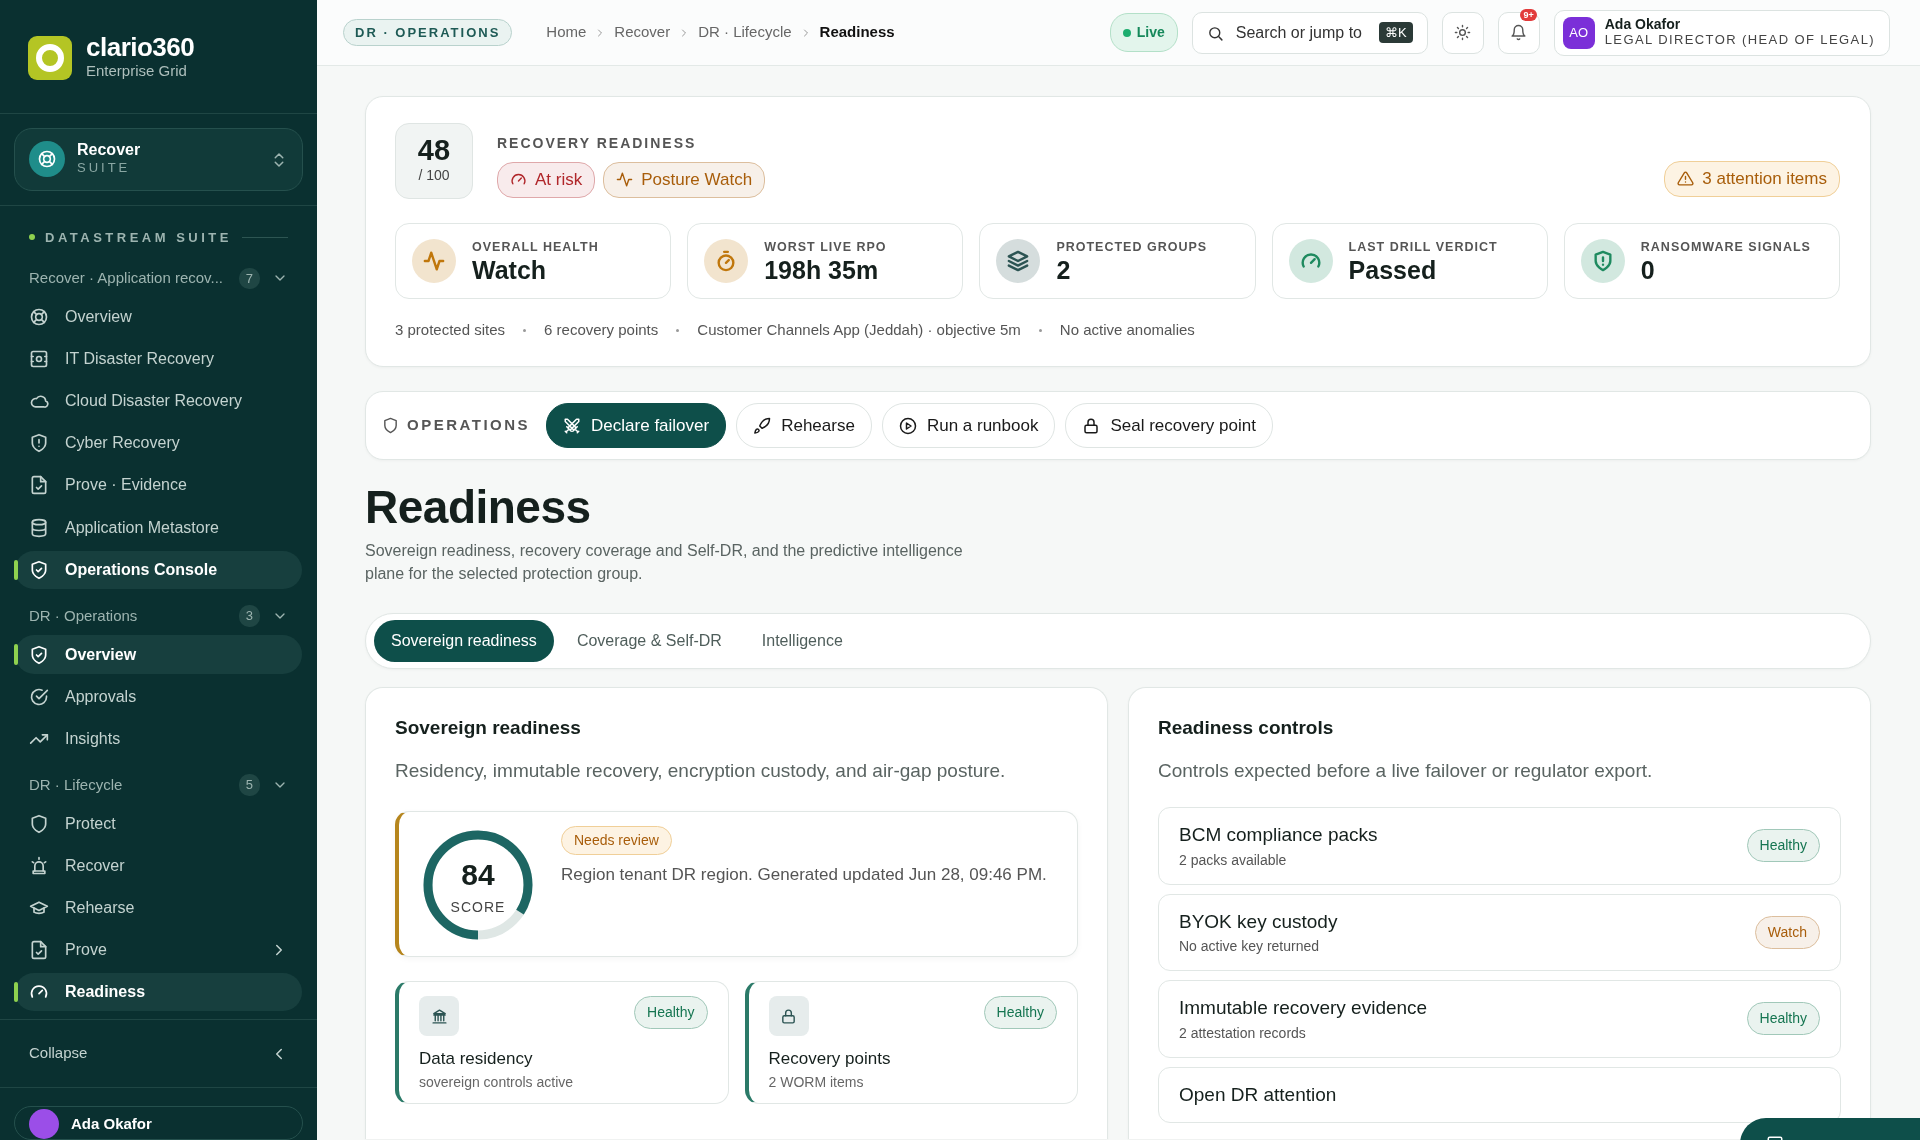 This screenshot has width=1920, height=1140. I want to click on nav-group-header: DR · Operations 3, so click(158, 612).